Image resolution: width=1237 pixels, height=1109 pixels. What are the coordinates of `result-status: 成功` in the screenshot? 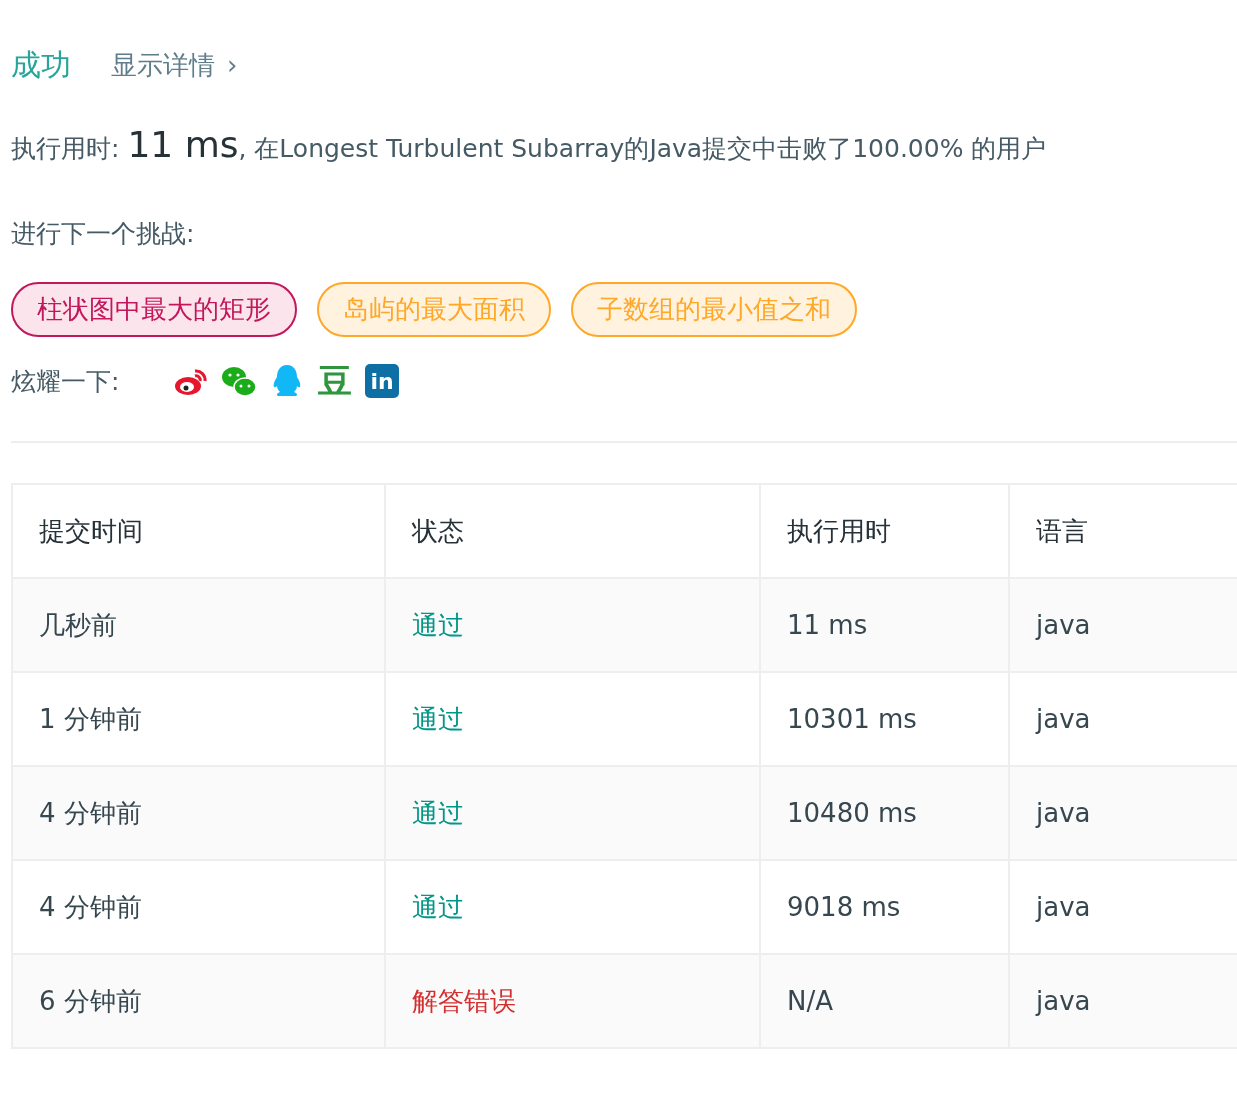 It's located at (41, 64).